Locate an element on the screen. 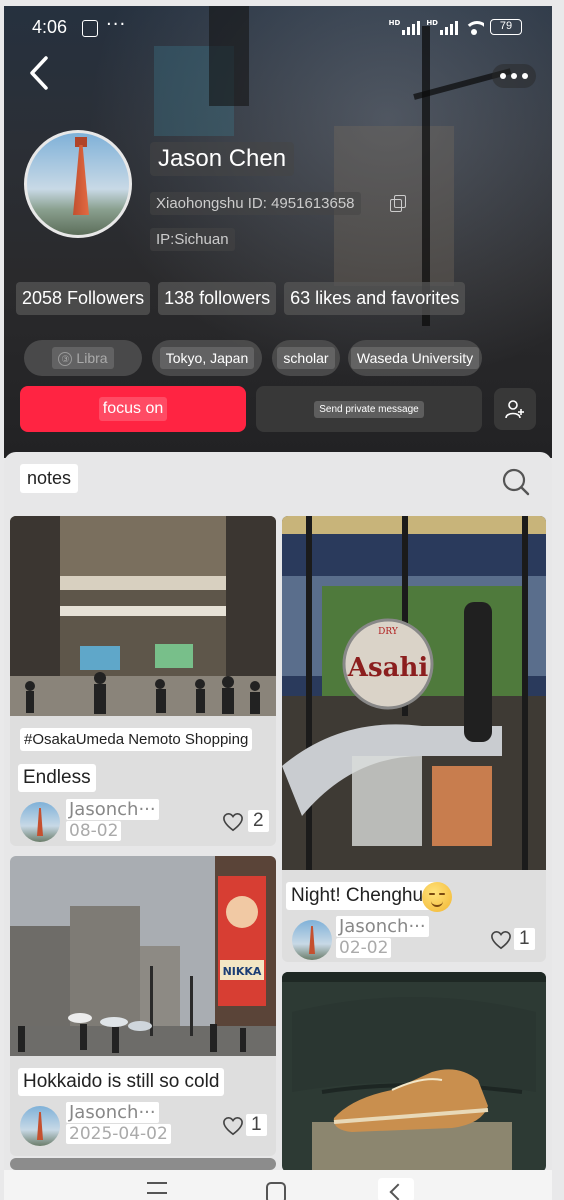 Image resolution: width=564 pixels, height=1200 pixels. tag-zodiac-label: Libra is located at coordinates (92, 358).